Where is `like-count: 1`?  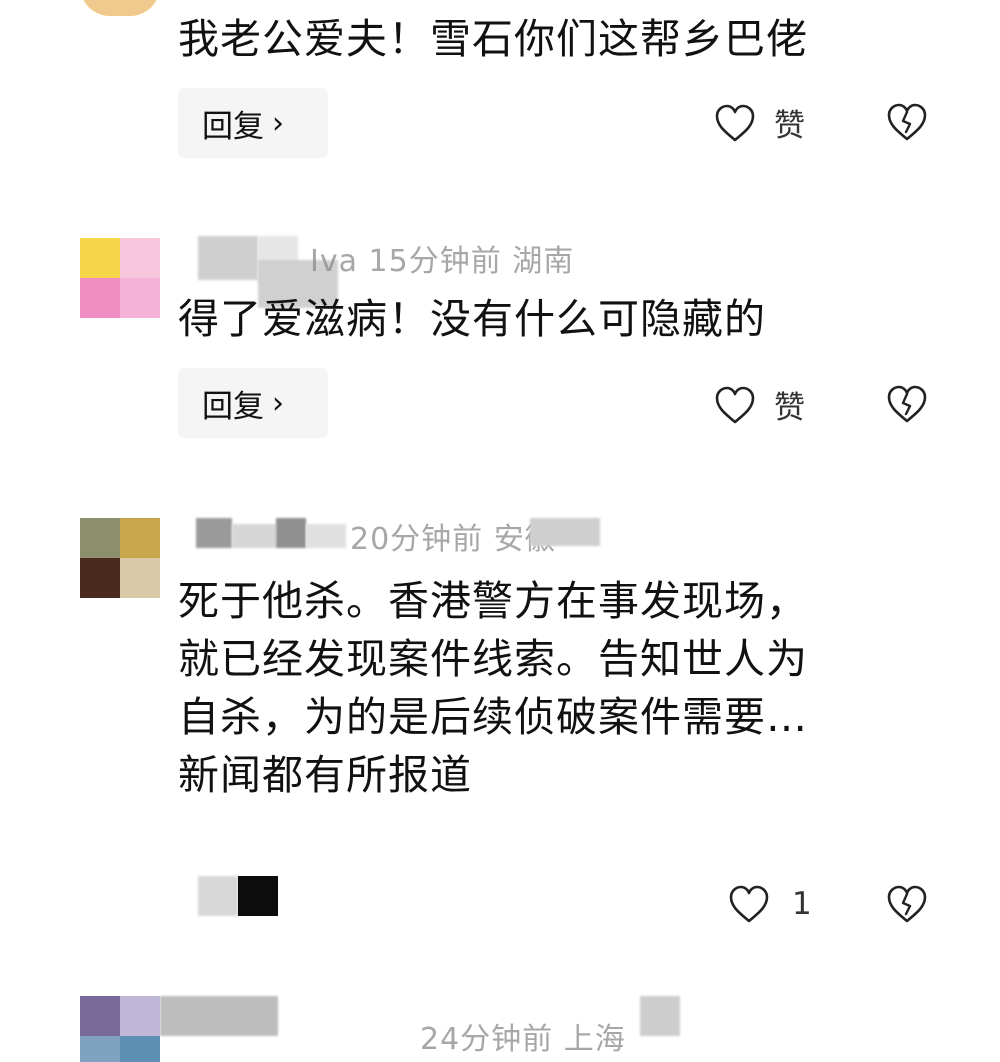
like-count: 1 is located at coordinates (802, 904).